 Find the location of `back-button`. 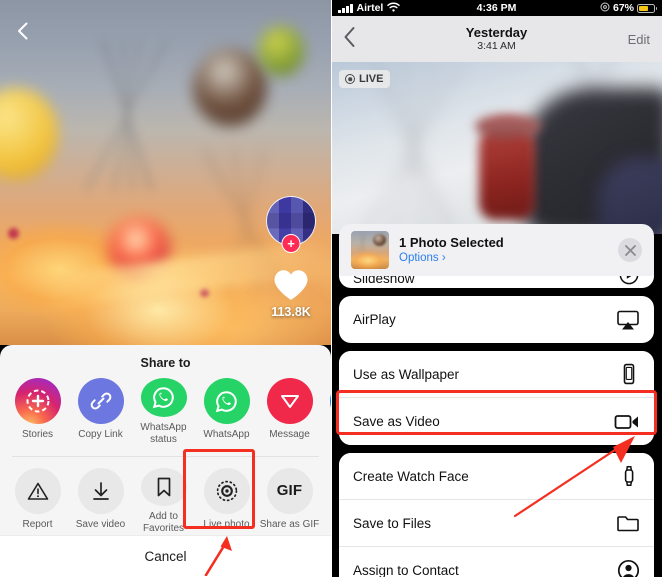

back-button is located at coordinates (23, 31).